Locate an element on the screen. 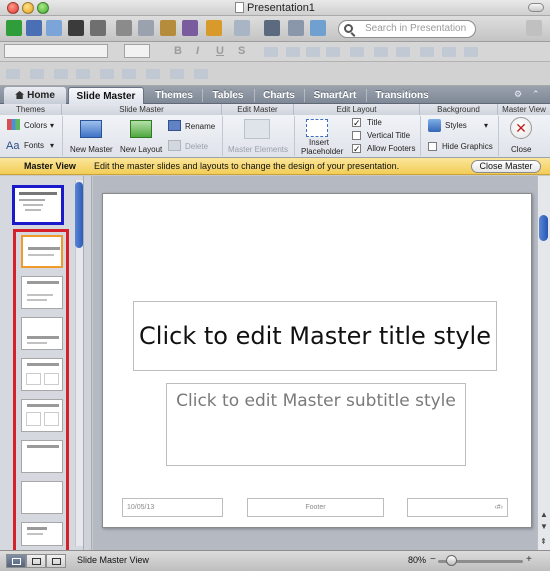 The height and width of the screenshot is (571, 550). previous-slide-icon: ⇞ is located at coordinates (543, 541).